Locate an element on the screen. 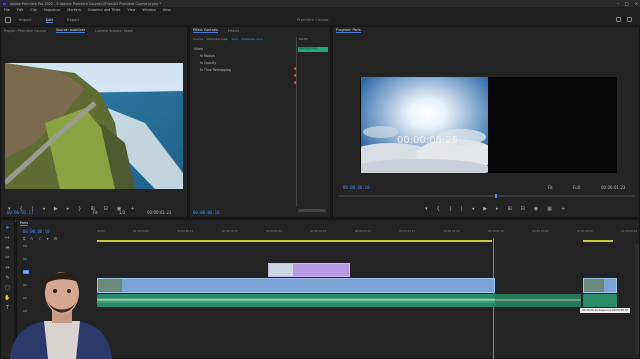  play-button-icon: ▶ is located at coordinates (56, 209).